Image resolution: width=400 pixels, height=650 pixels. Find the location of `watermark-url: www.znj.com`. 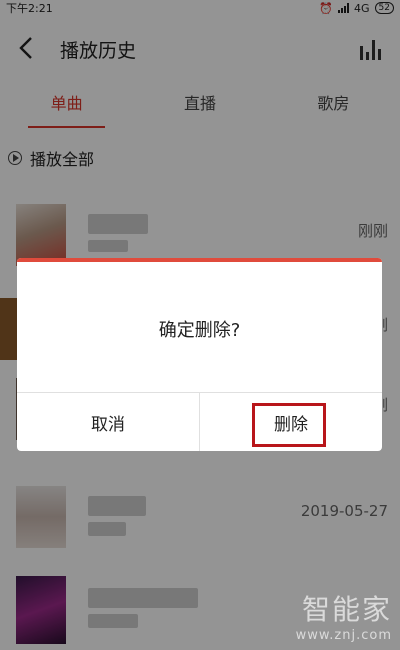

watermark-url: www.znj.com is located at coordinates (343, 635).